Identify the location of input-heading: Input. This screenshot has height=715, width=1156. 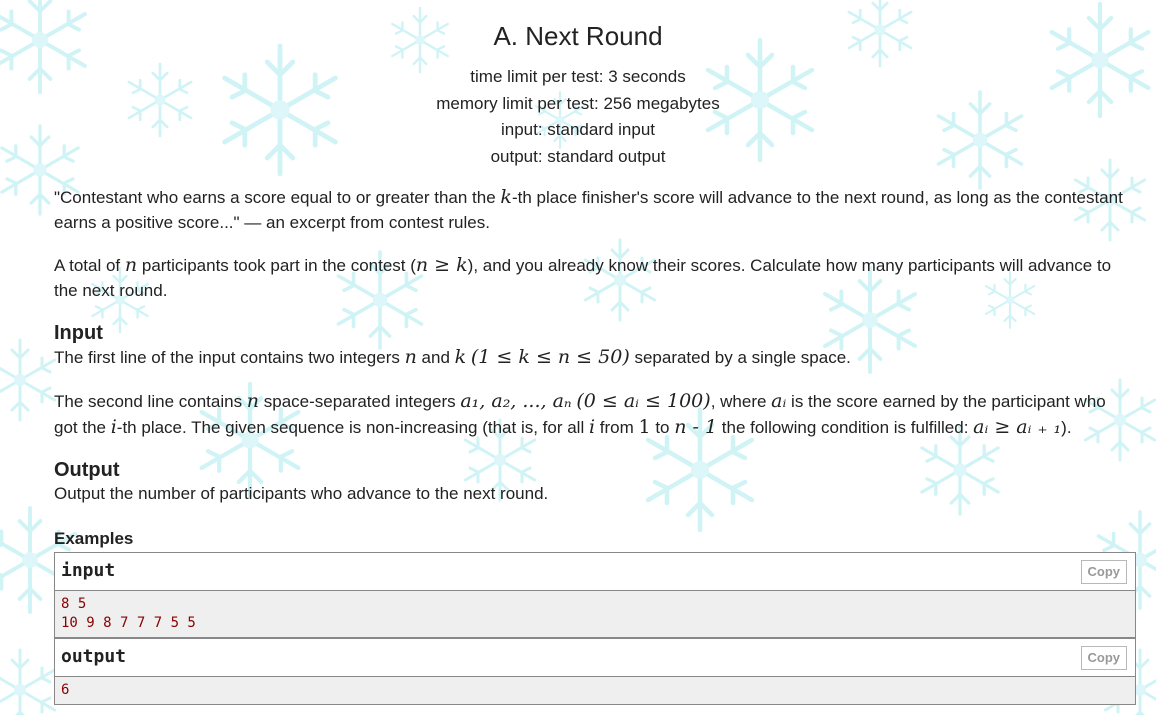
(78, 333).